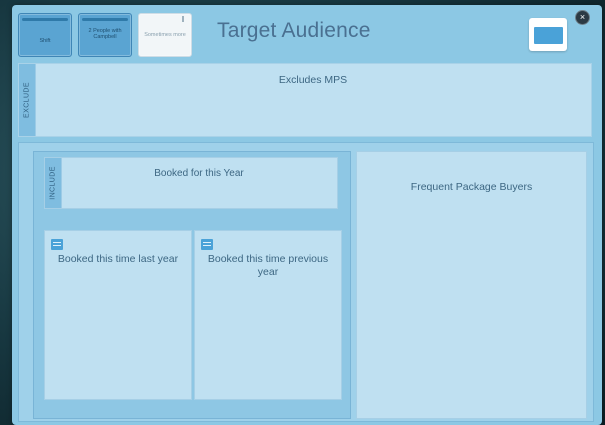  Describe the element at coordinates (45, 35) in the screenshot. I see `tile-shift: Shift` at that location.